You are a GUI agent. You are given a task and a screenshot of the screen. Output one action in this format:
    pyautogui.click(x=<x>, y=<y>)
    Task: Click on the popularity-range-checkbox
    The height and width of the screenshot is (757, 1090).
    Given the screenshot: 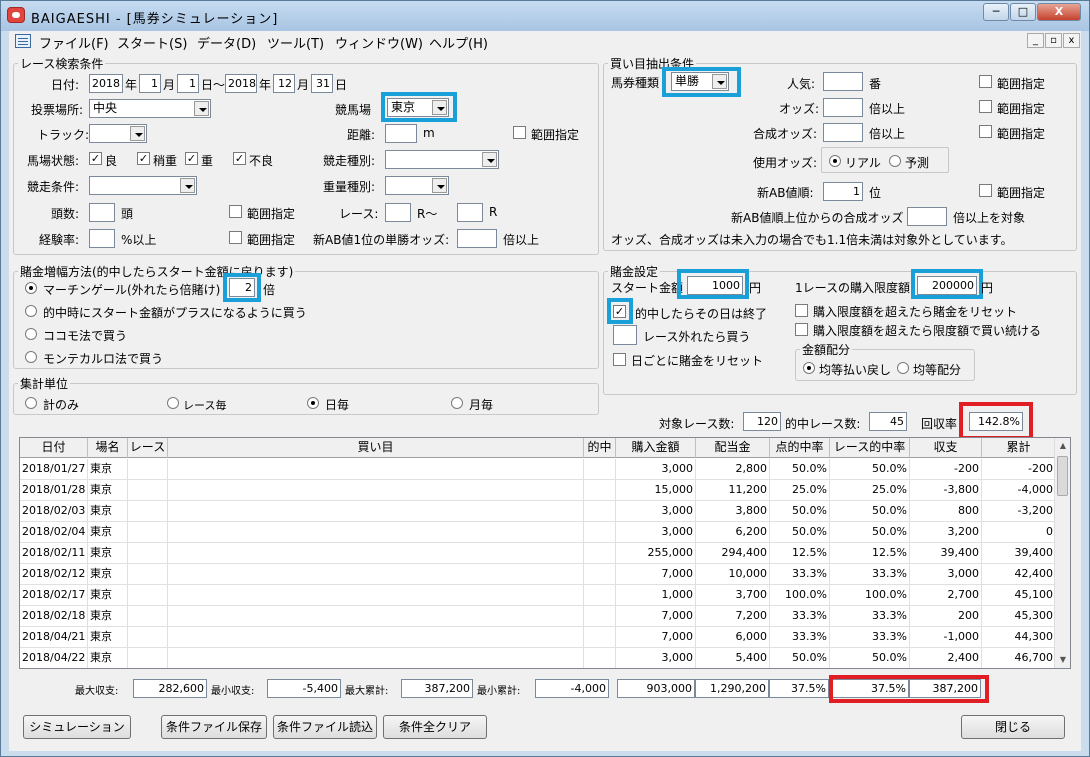 What is the action you would take?
    pyautogui.click(x=985, y=81)
    